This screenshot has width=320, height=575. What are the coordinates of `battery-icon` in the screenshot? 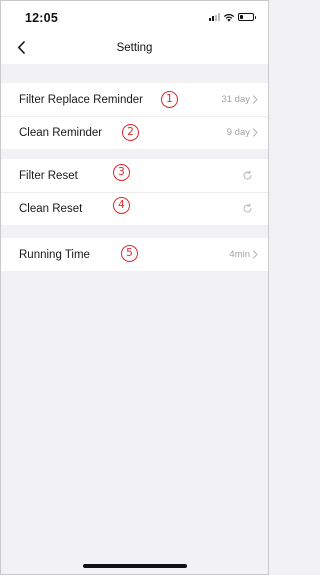 It's located at (247, 17).